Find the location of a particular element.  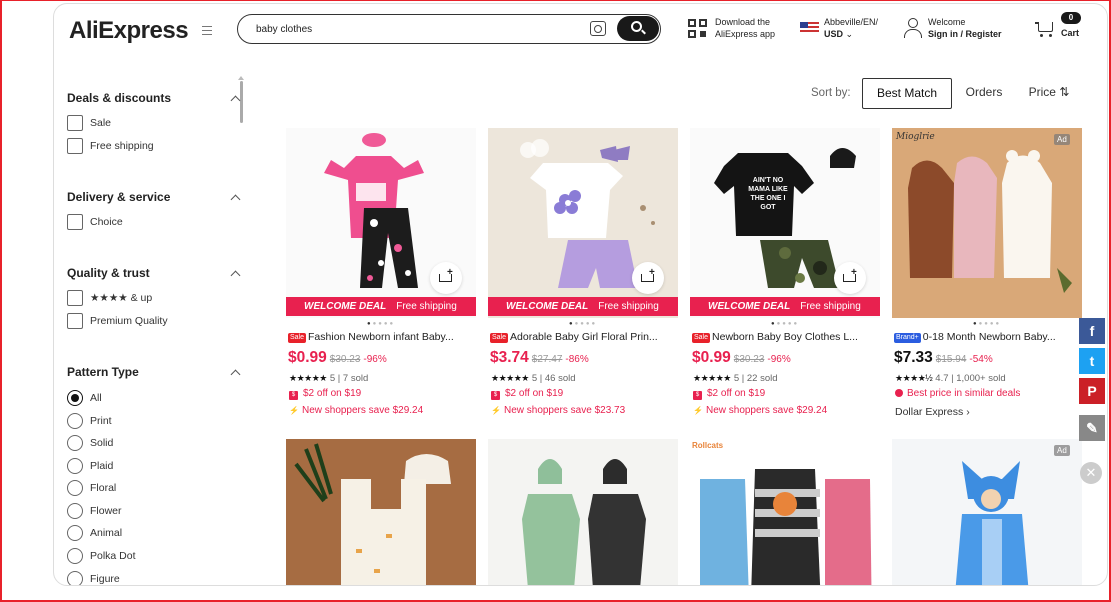

user-icon is located at coordinates (912, 28).